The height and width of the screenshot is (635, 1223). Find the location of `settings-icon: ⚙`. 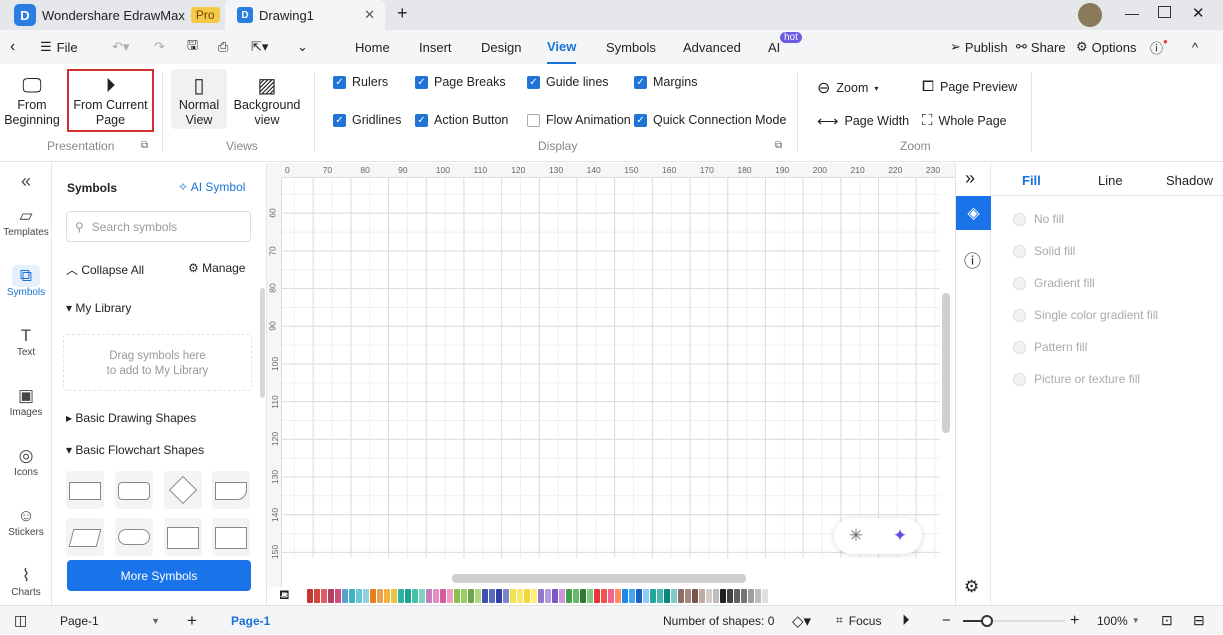

settings-icon: ⚙ is located at coordinates (971, 587).